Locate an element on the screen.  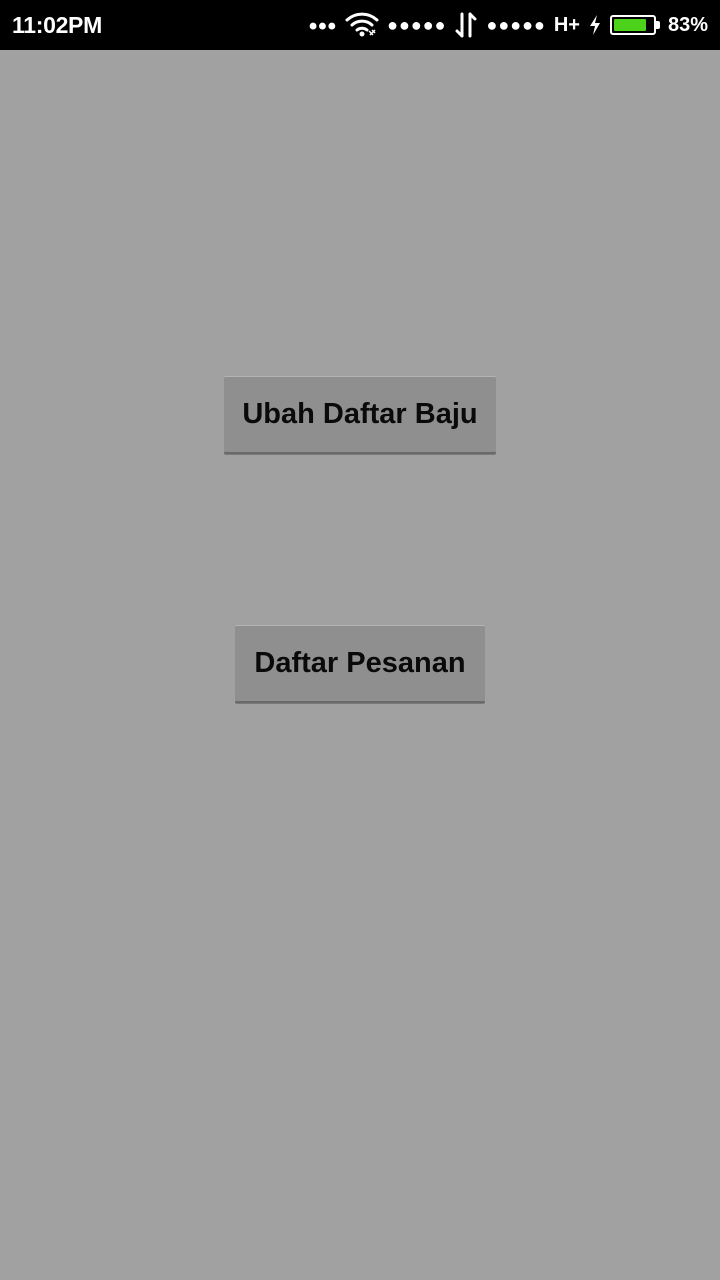
status-bar: 11:02PM ••• ●●●●● ●●●●● H+ 83% is located at coordinates (360, 25).